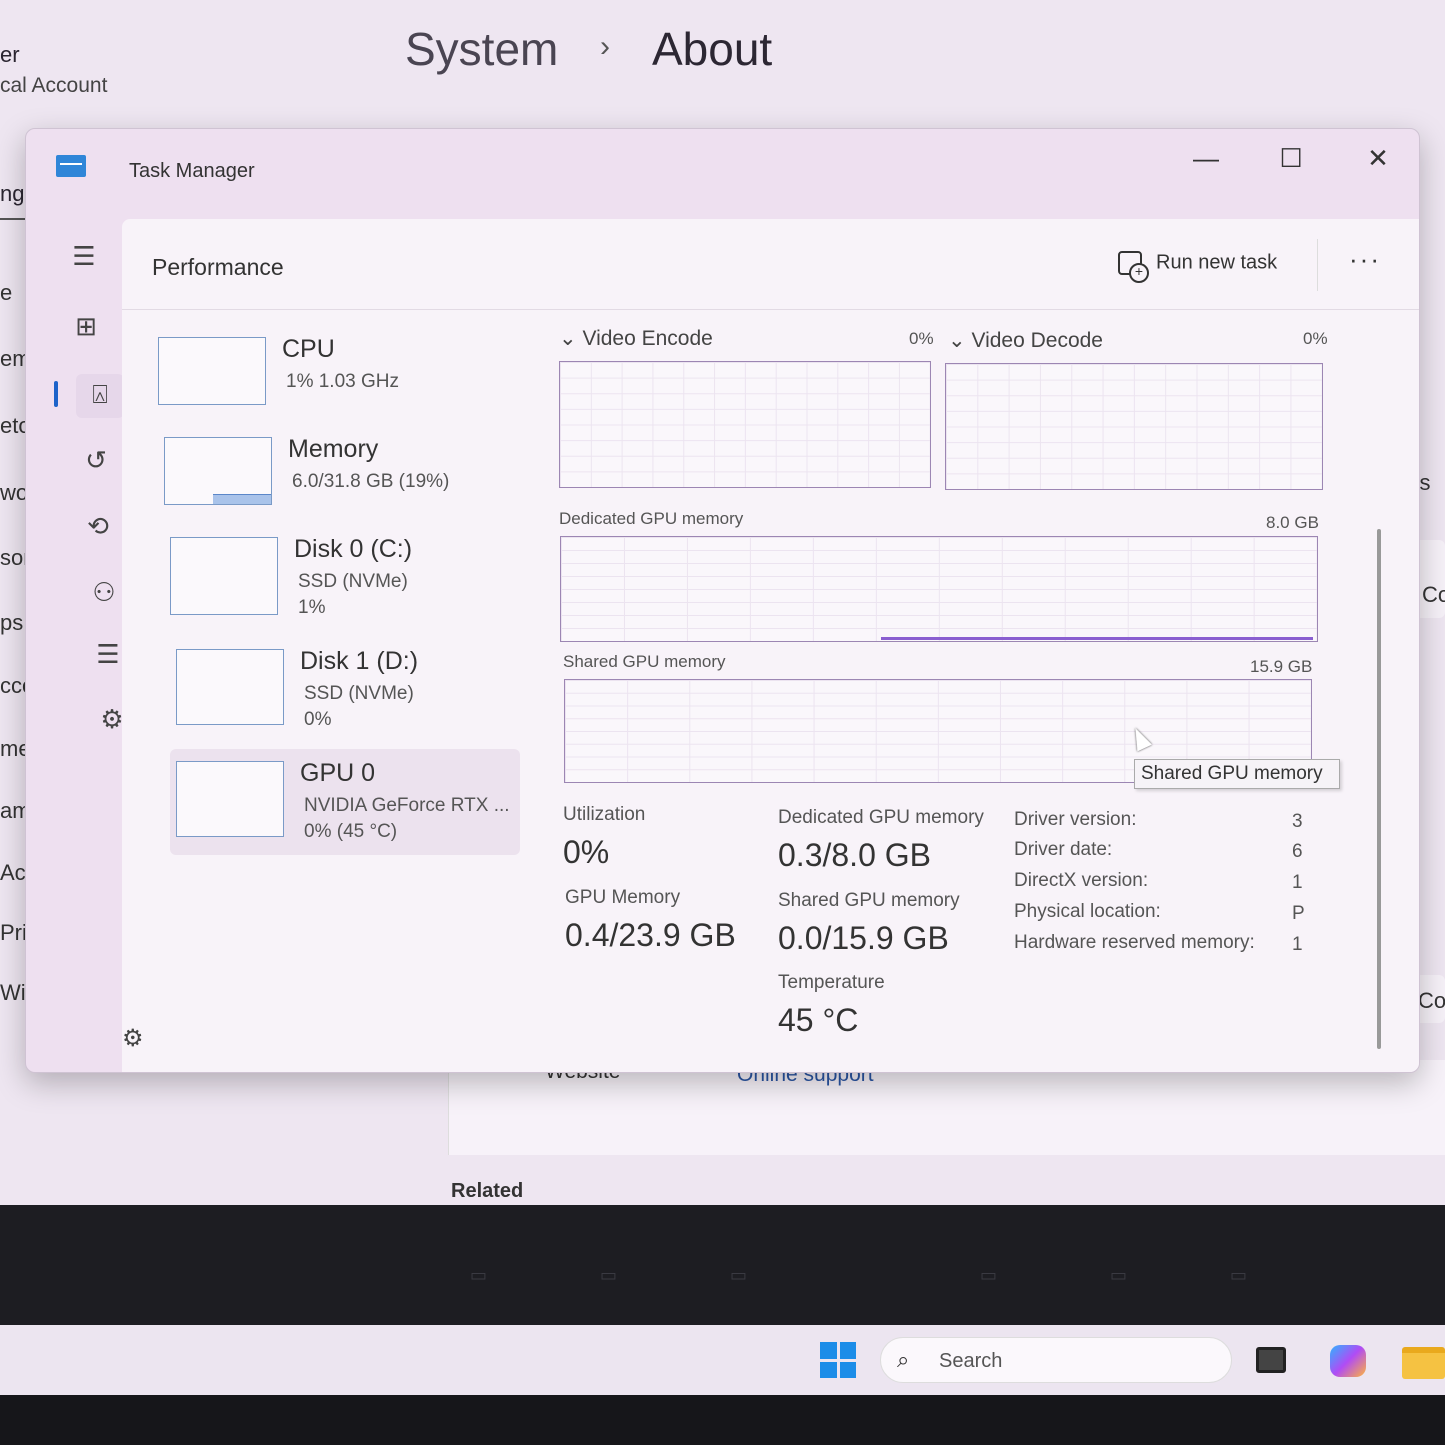 This screenshot has height=1445, width=1445. Describe the element at coordinates (359, 661) in the screenshot. I see `device-name: Disk 1 (D:)` at that location.